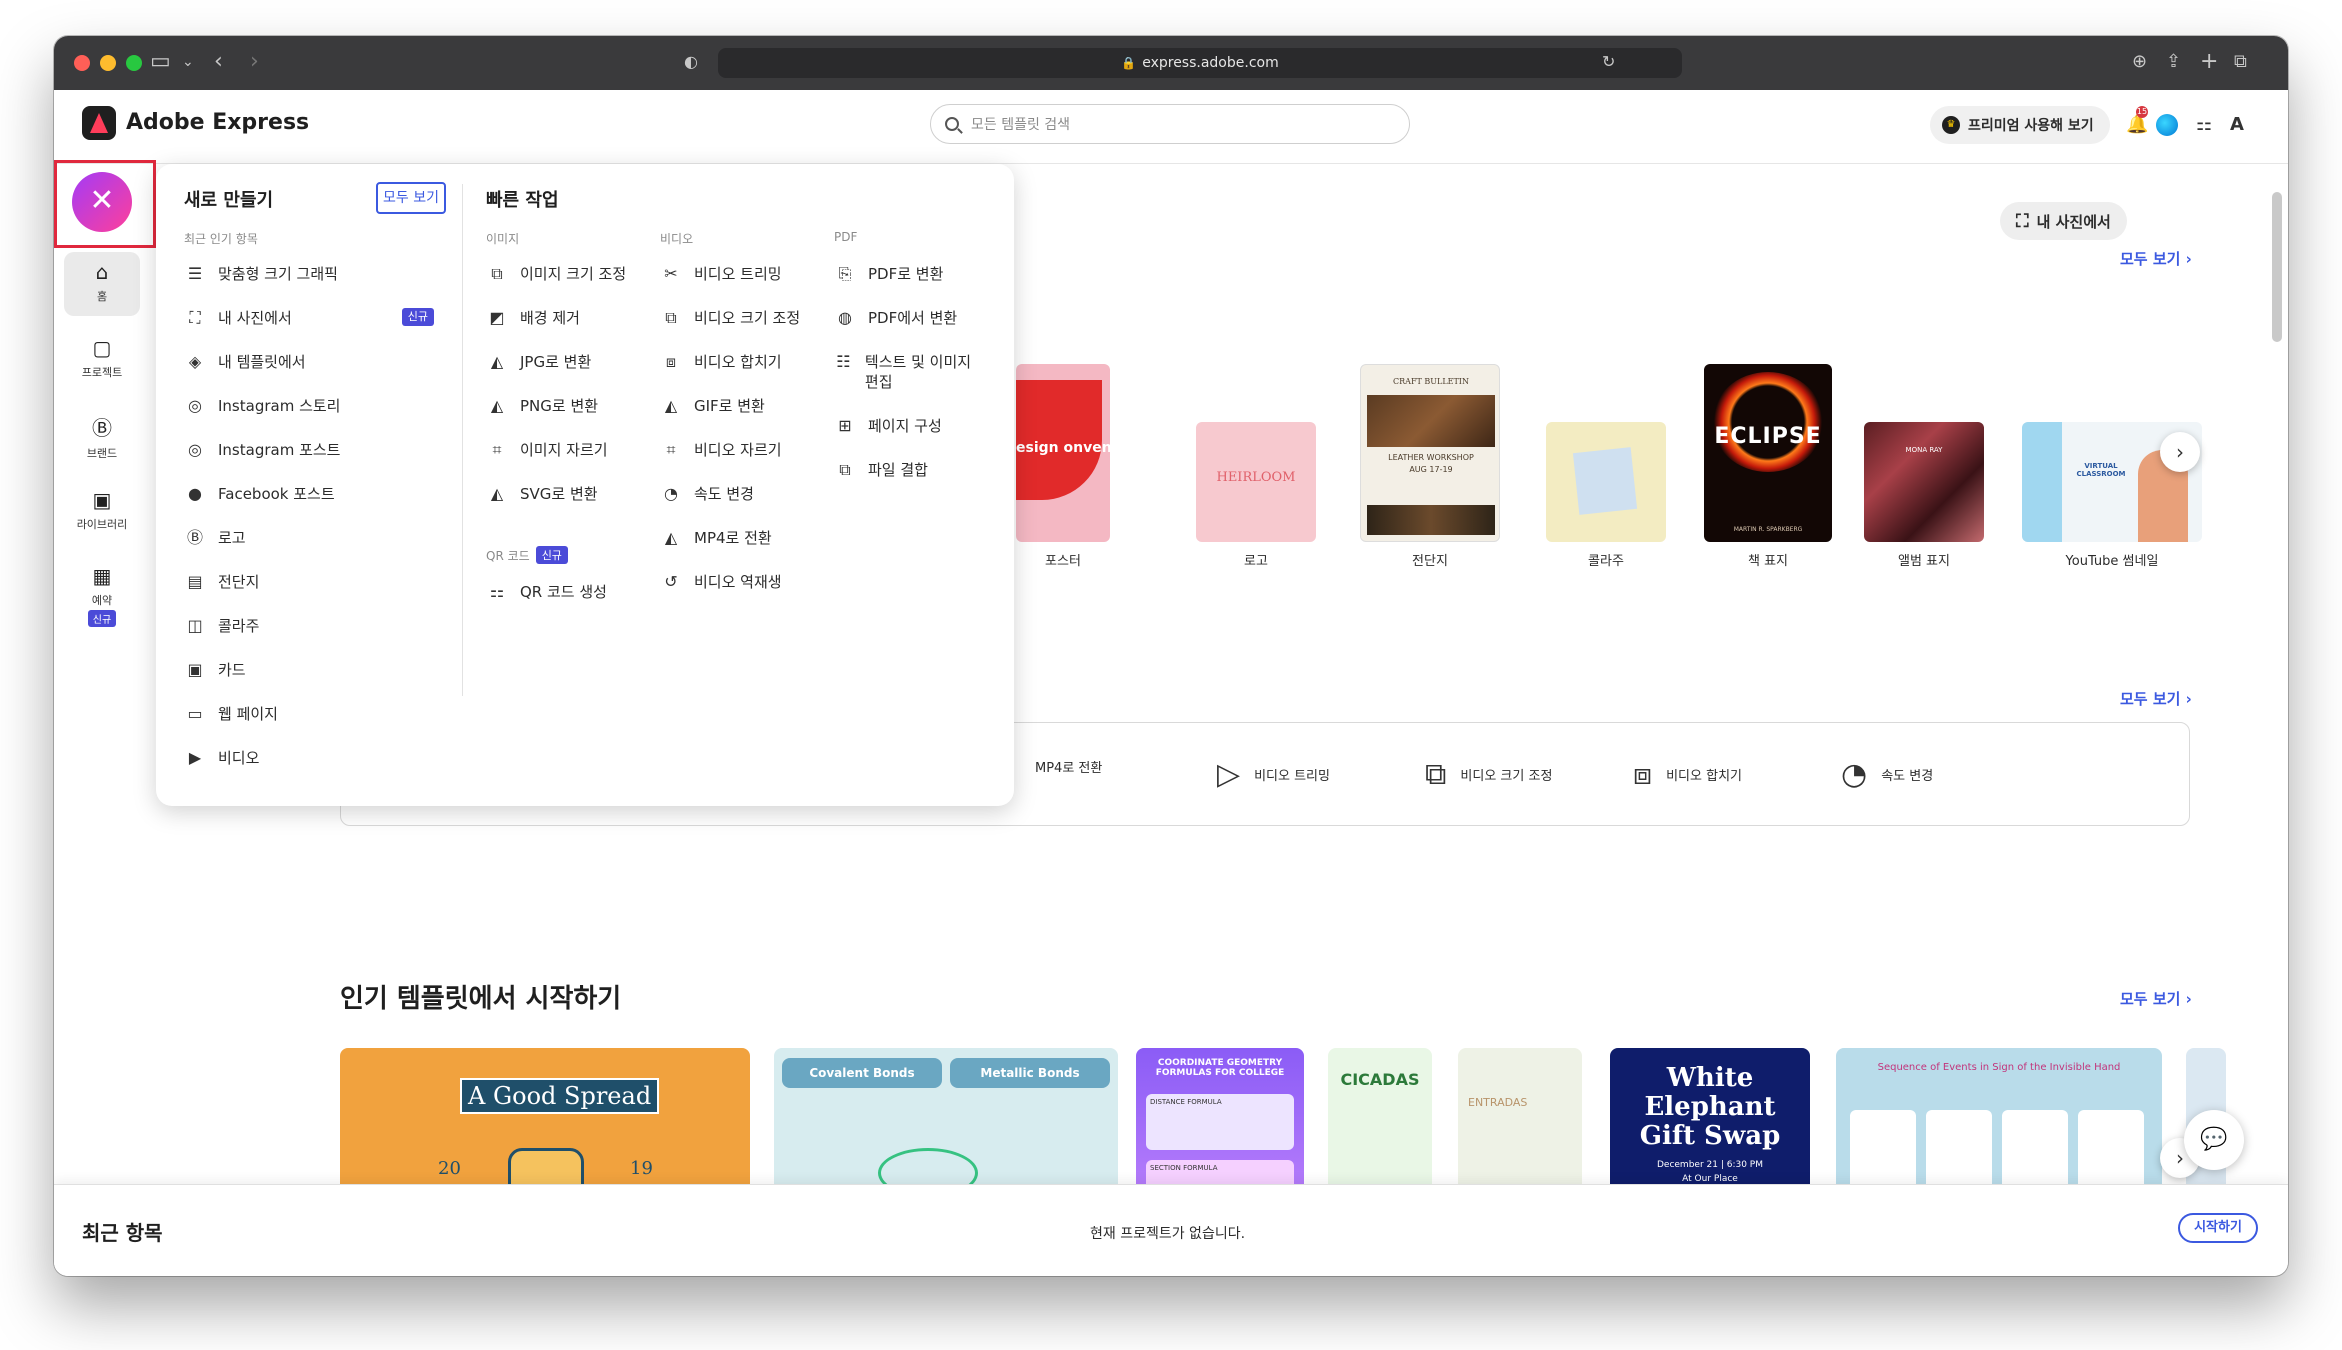  Describe the element at coordinates (102, 436) in the screenshot. I see `rail-item-brand: Ⓑ 브랜드` at that location.